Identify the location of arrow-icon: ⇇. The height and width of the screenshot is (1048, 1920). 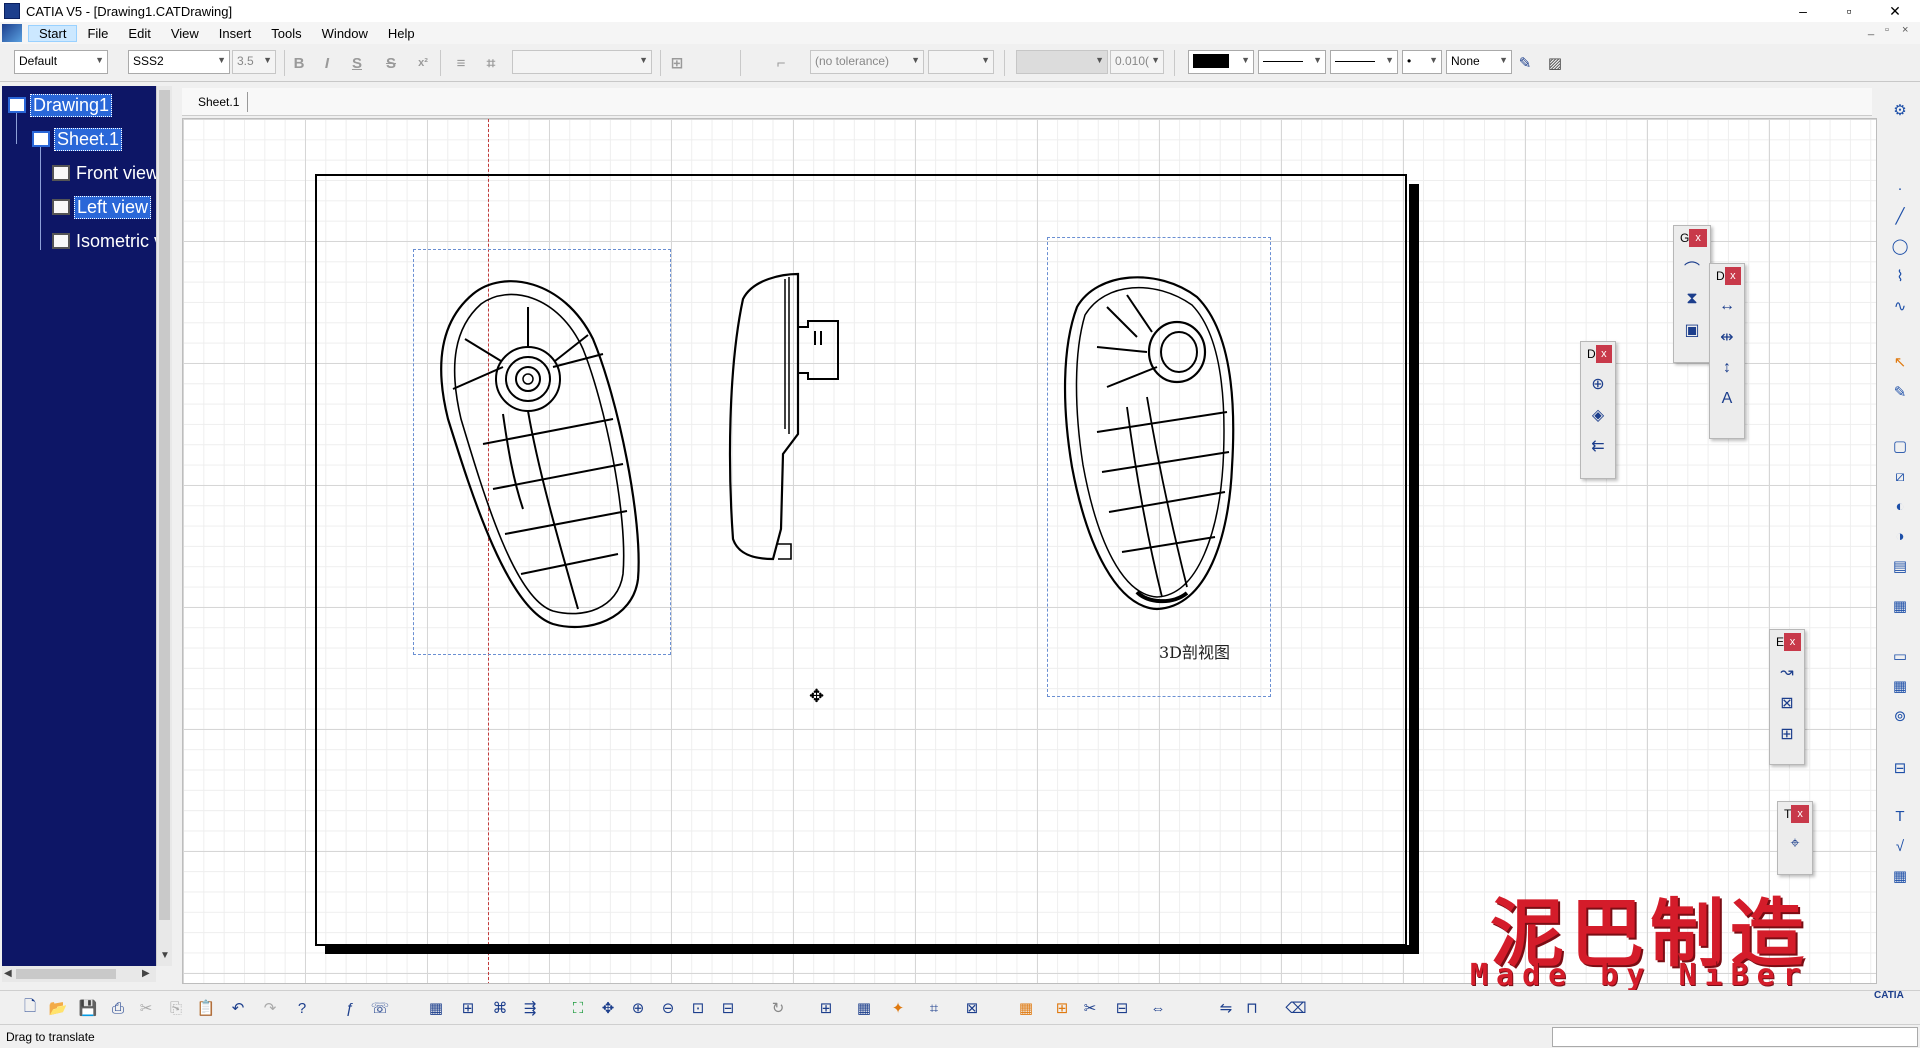
(1598, 446).